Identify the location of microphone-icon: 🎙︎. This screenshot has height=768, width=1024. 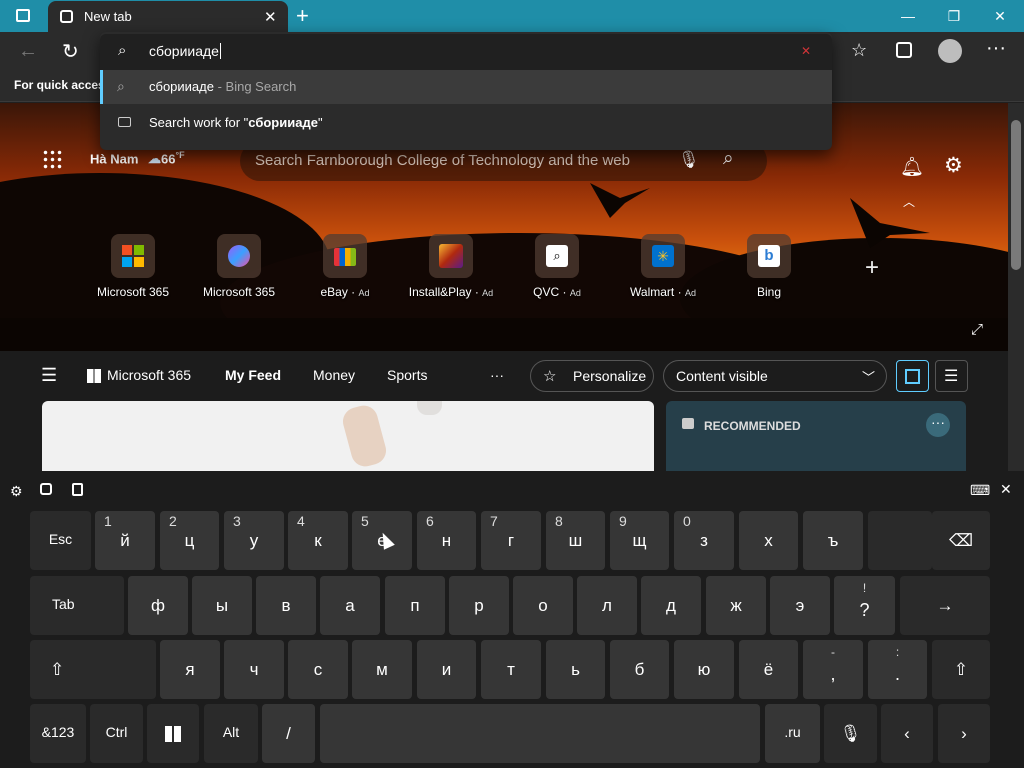
(689, 160).